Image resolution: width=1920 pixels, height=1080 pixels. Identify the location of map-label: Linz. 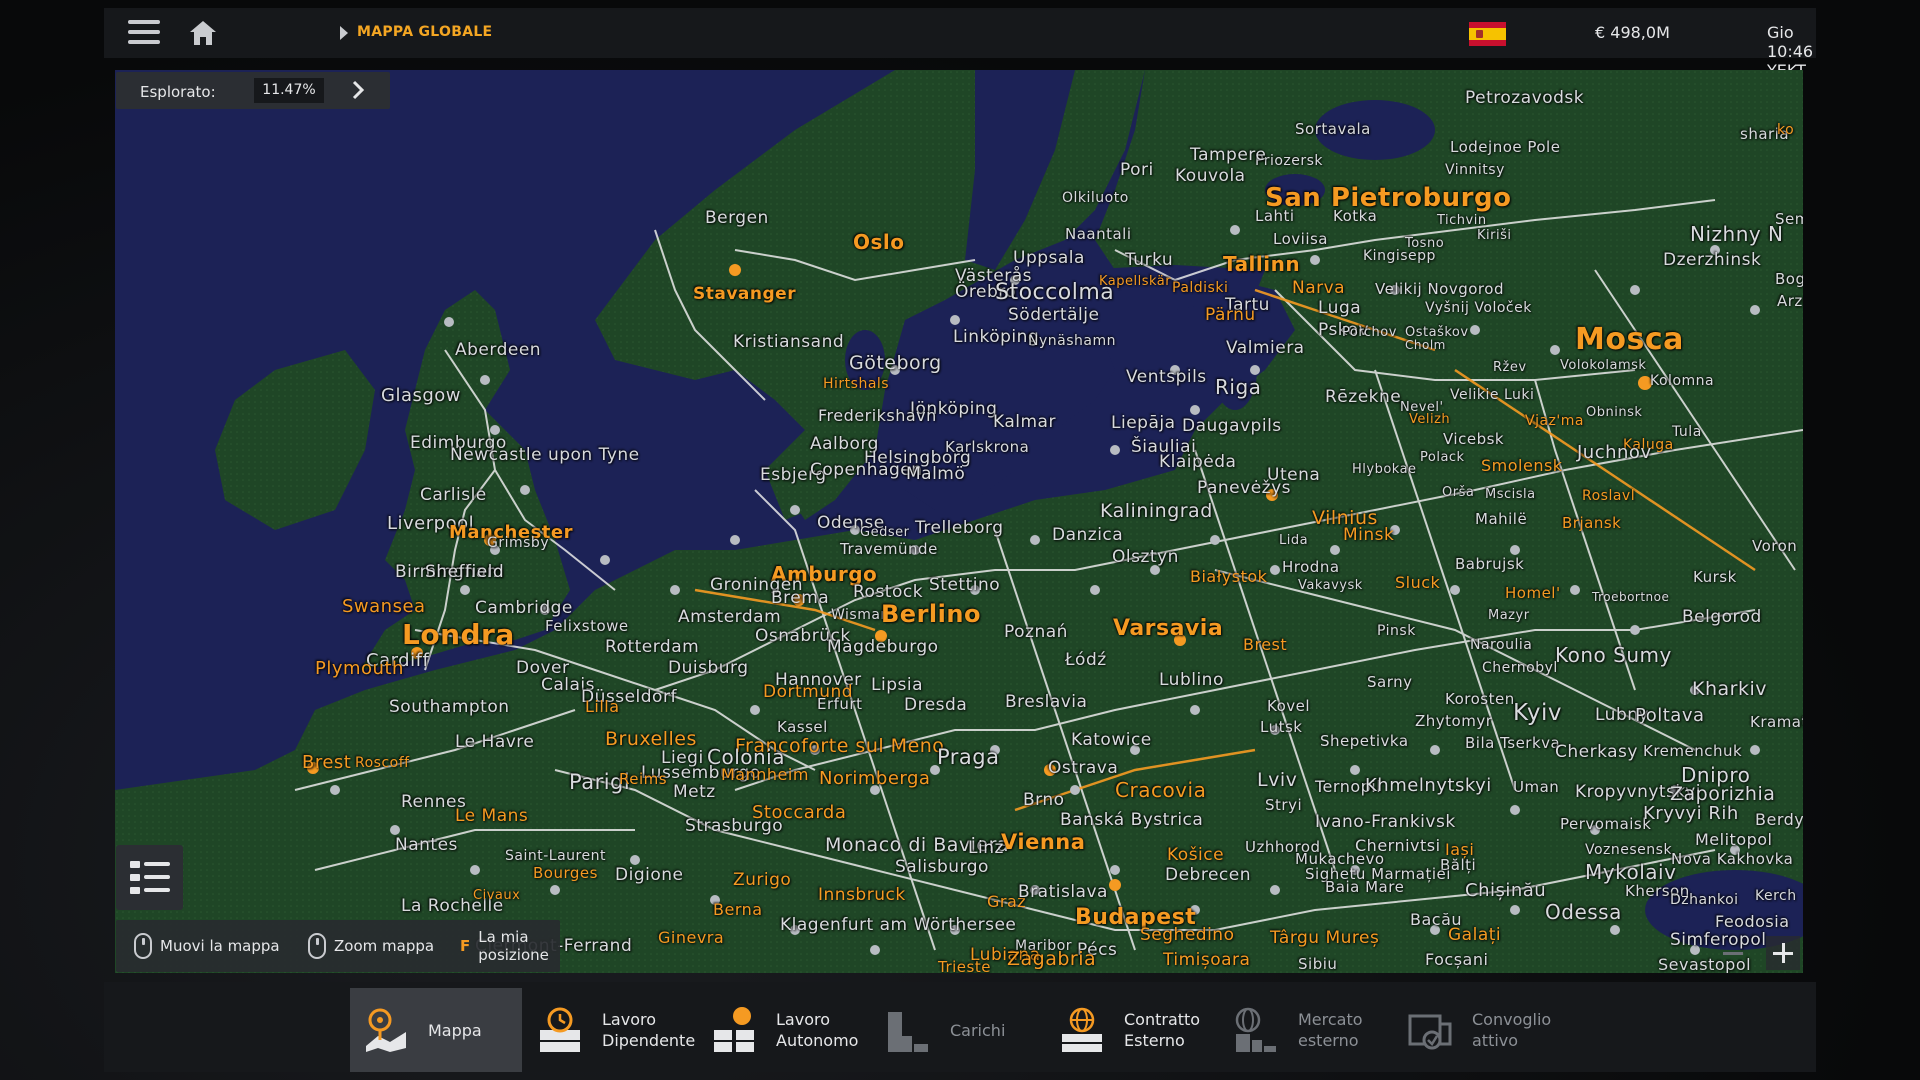
(986, 848).